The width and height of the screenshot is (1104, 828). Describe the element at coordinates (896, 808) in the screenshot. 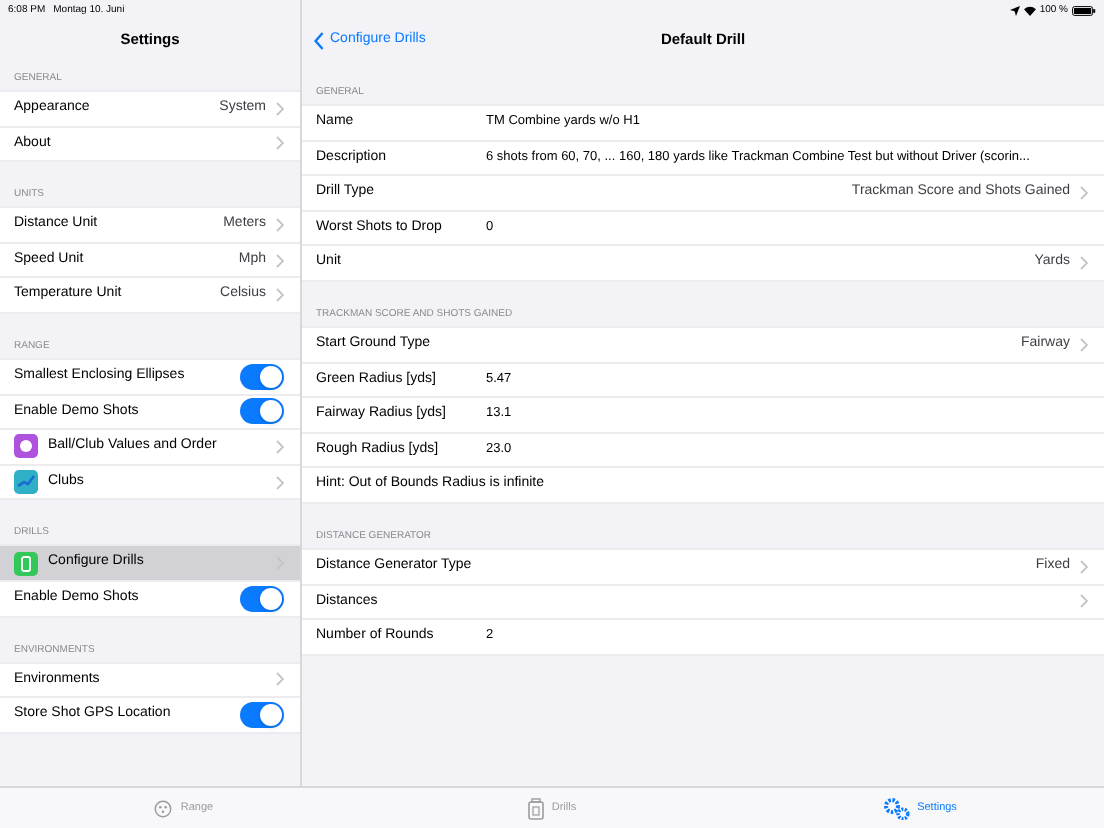

I see `settings-icon` at that location.